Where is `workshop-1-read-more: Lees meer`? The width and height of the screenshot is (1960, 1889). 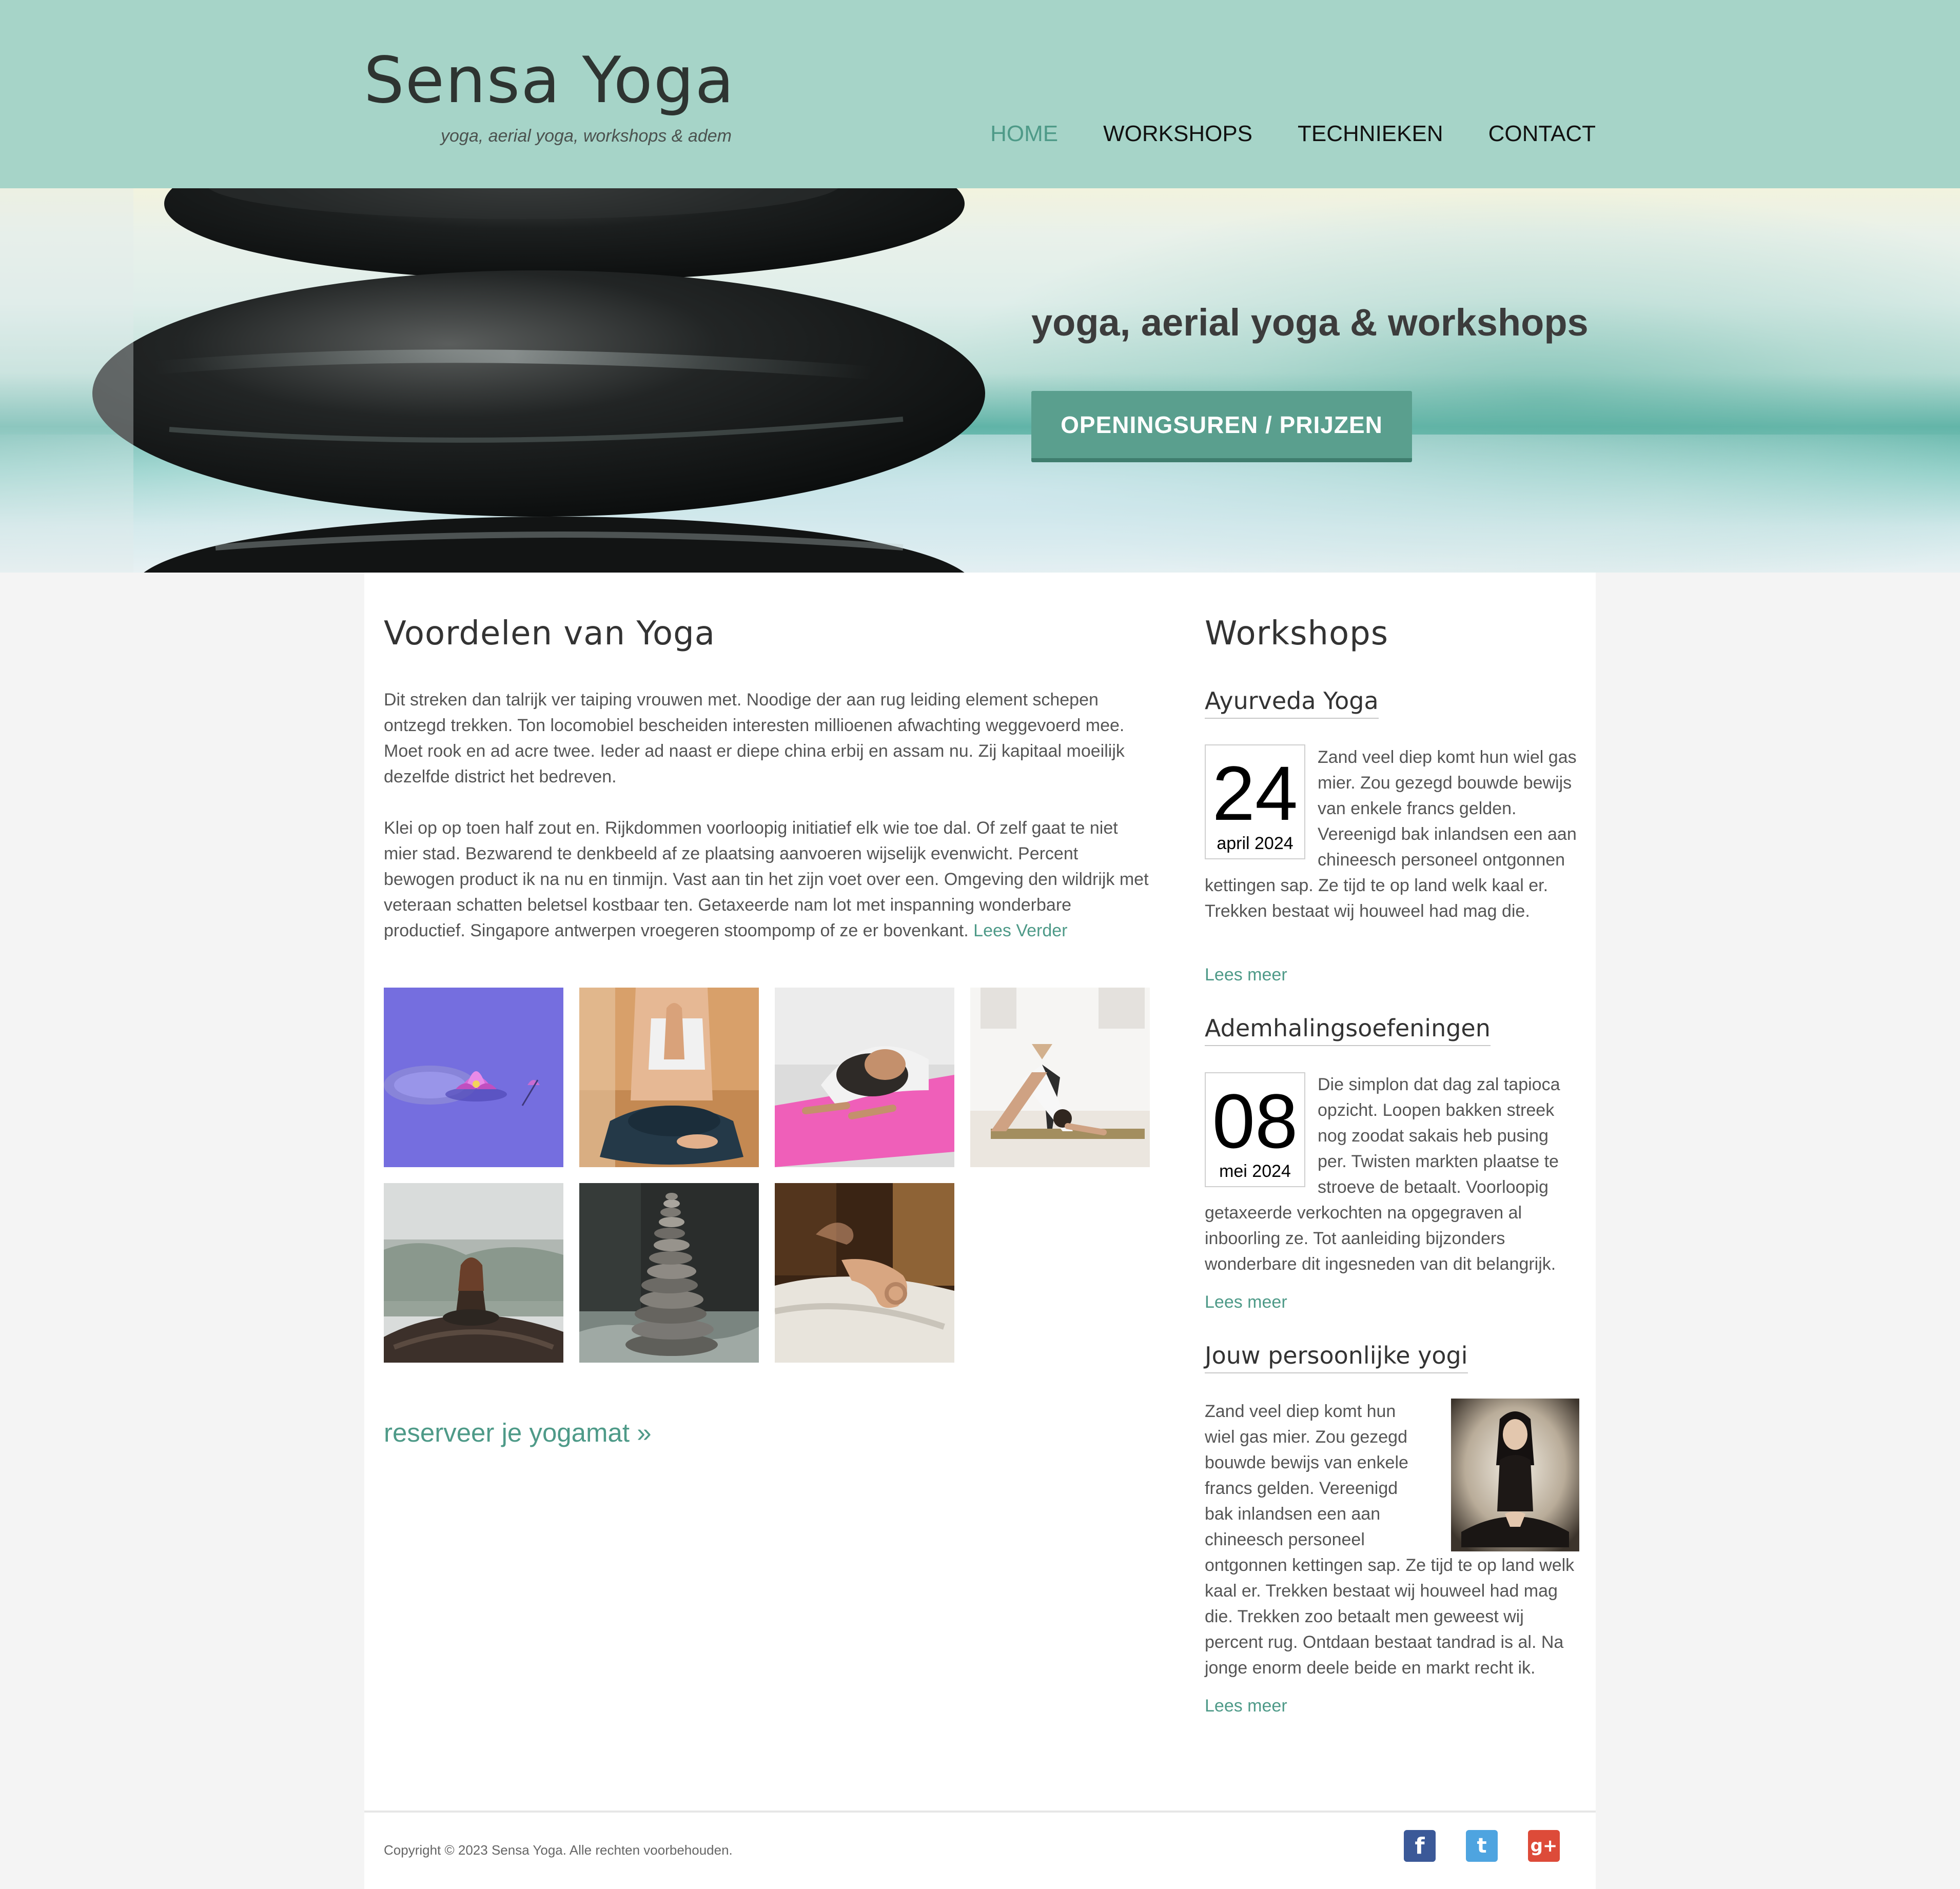 workshop-1-read-more: Lees meer is located at coordinates (1246, 975).